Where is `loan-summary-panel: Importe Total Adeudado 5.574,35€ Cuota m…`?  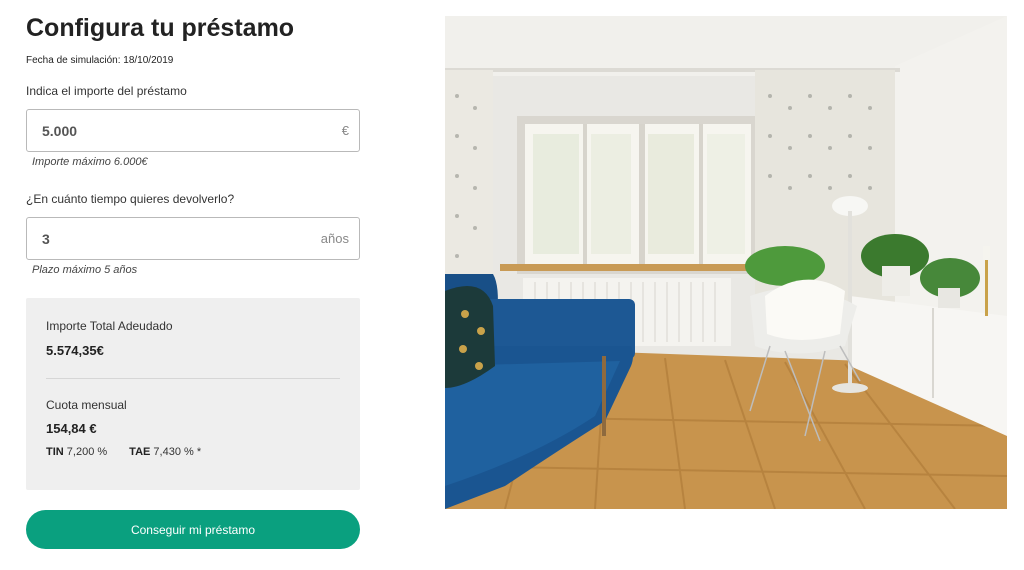 loan-summary-panel: Importe Total Adeudado 5.574,35€ Cuota m… is located at coordinates (193, 394).